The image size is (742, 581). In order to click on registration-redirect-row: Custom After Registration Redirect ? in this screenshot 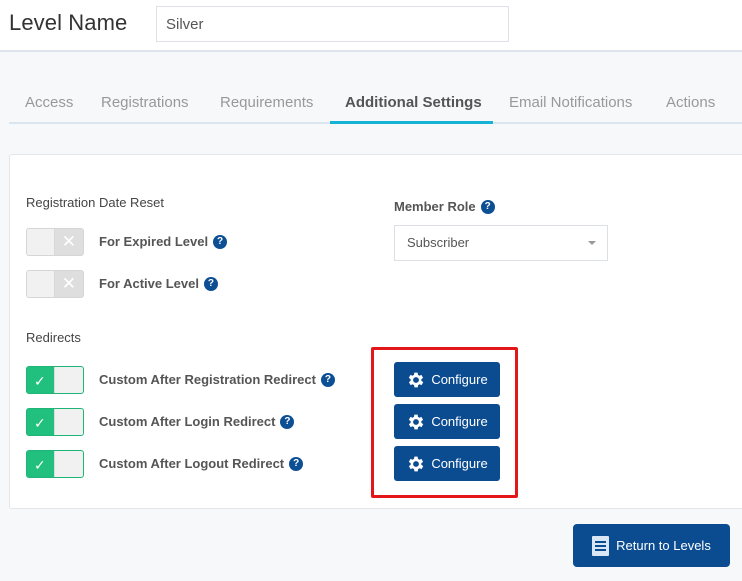, I will do `click(217, 379)`.